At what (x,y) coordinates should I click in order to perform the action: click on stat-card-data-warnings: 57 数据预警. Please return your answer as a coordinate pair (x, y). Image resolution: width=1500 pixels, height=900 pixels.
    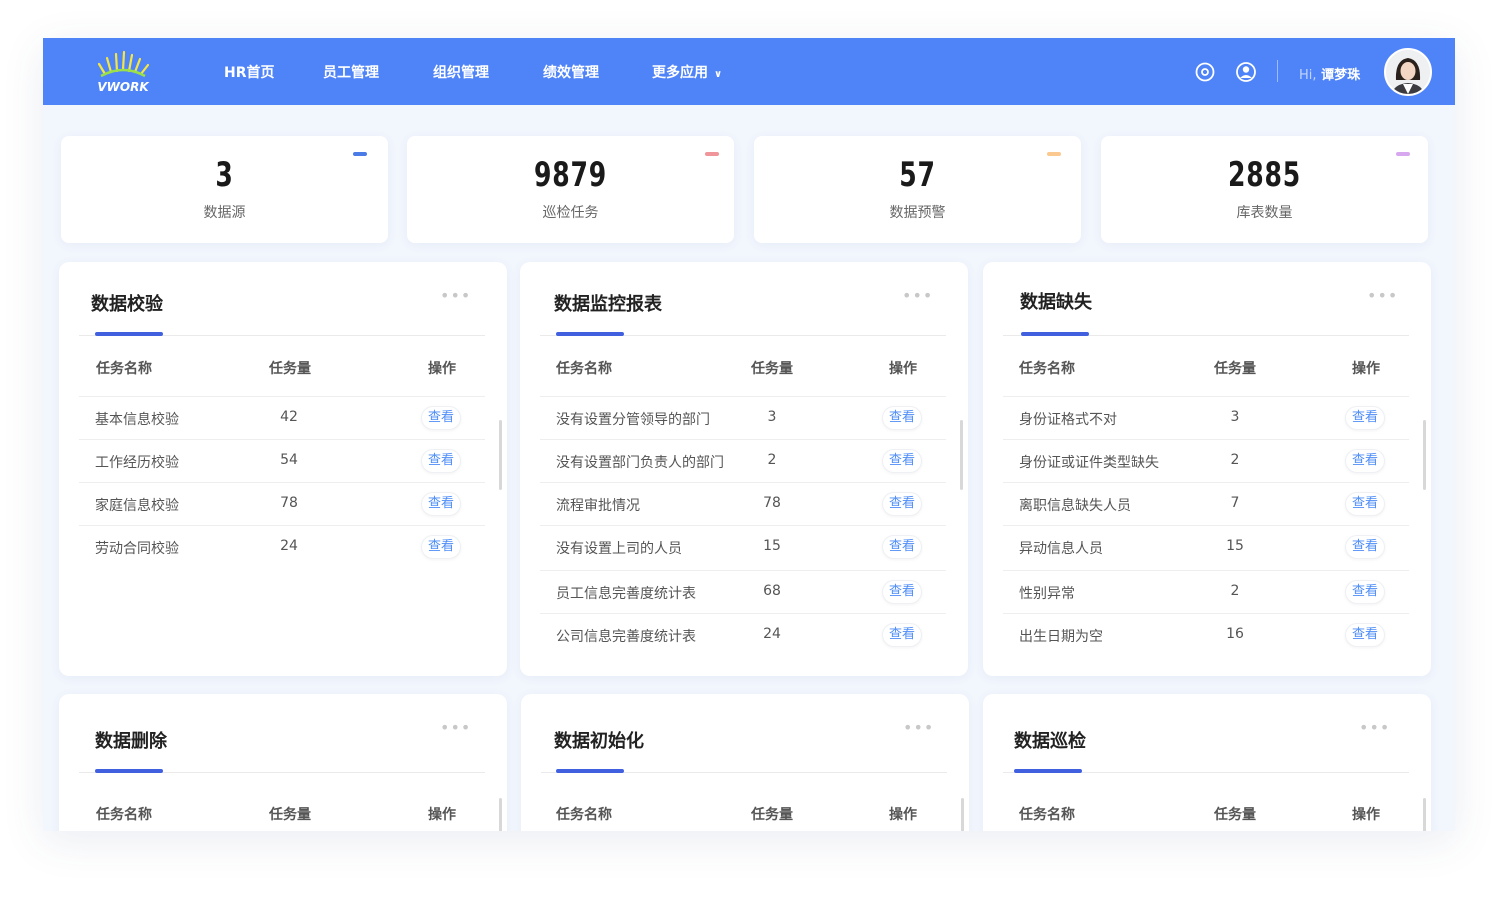
    Looking at the image, I should click on (917, 189).